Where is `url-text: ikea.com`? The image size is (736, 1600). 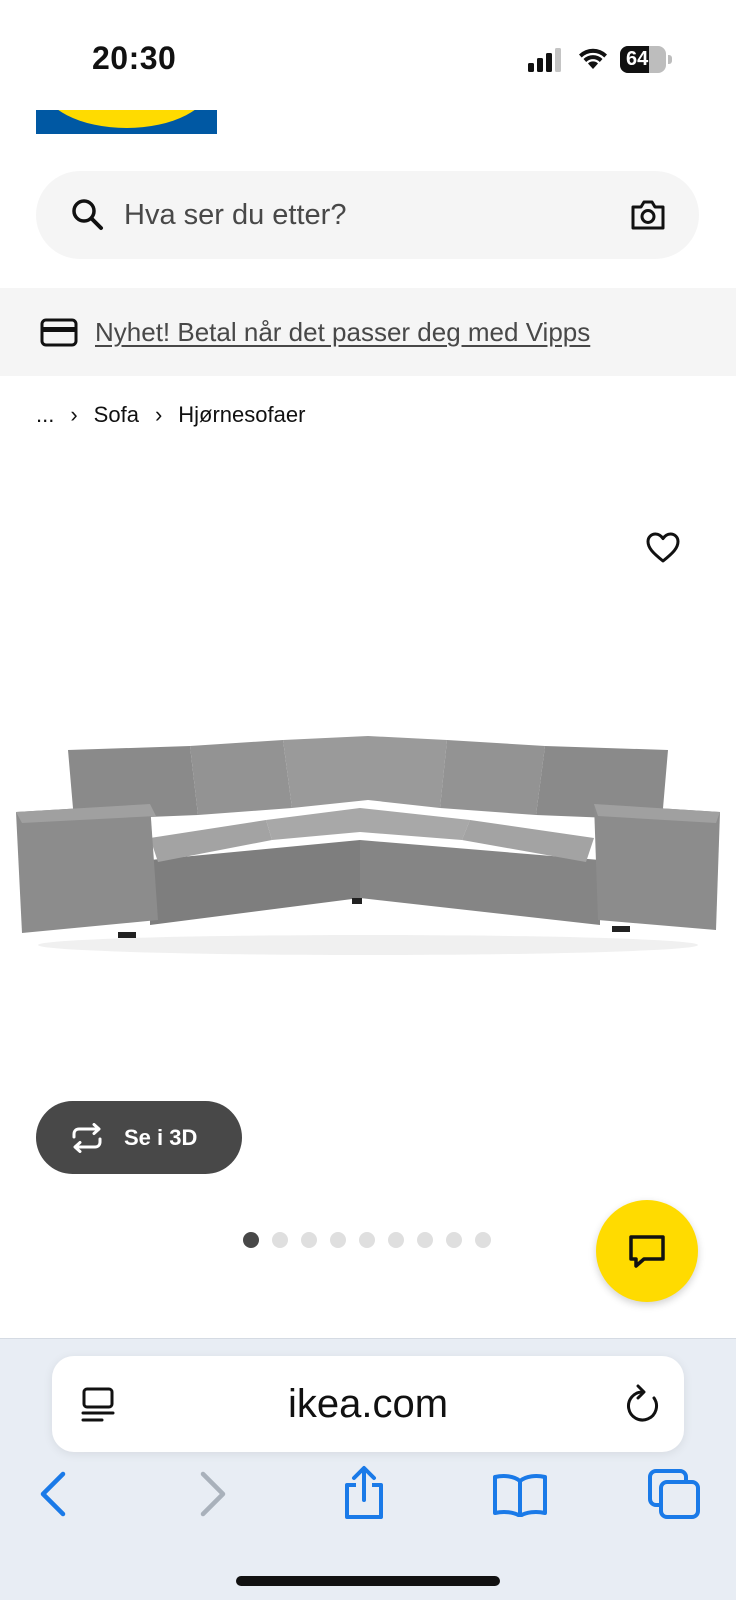 url-text: ikea.com is located at coordinates (368, 1404).